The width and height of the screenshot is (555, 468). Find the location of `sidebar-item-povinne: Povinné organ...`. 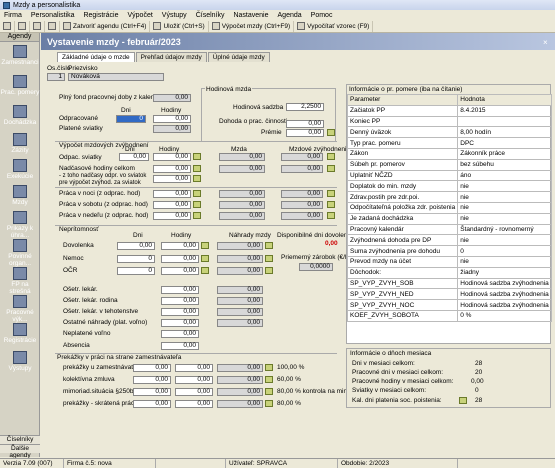

sidebar-item-povinne: Povinné organ... is located at coordinates (20, 253).